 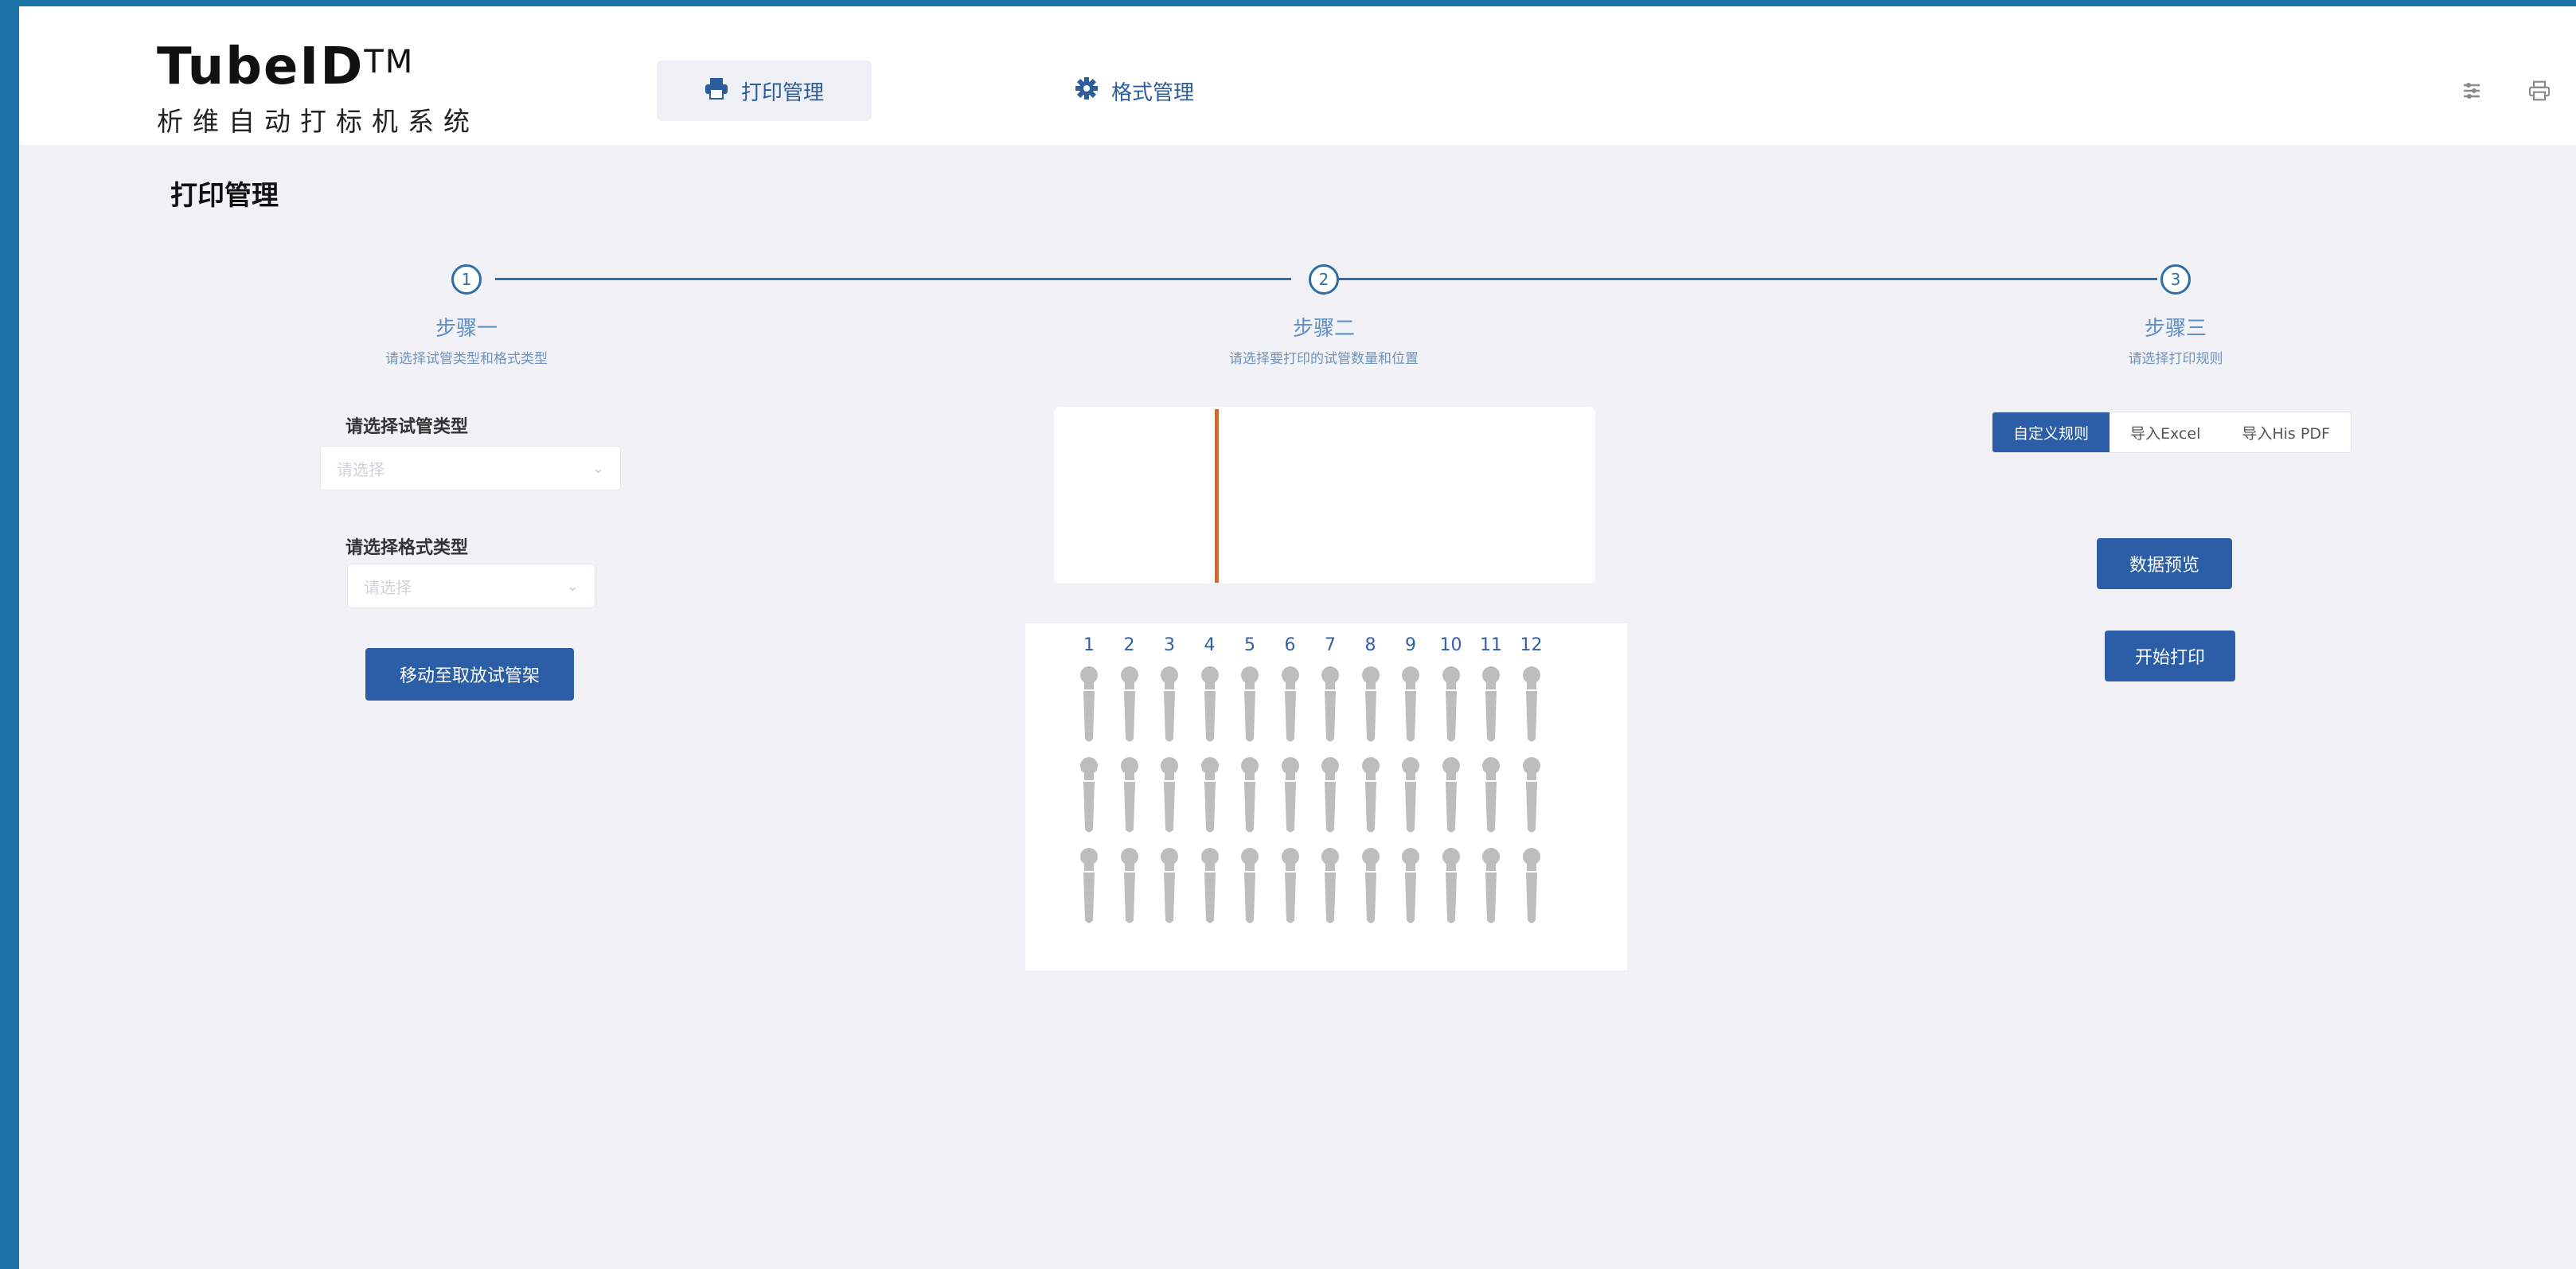 What do you see at coordinates (466, 329) in the screenshot?
I see `step-1-title: 步骤一` at bounding box center [466, 329].